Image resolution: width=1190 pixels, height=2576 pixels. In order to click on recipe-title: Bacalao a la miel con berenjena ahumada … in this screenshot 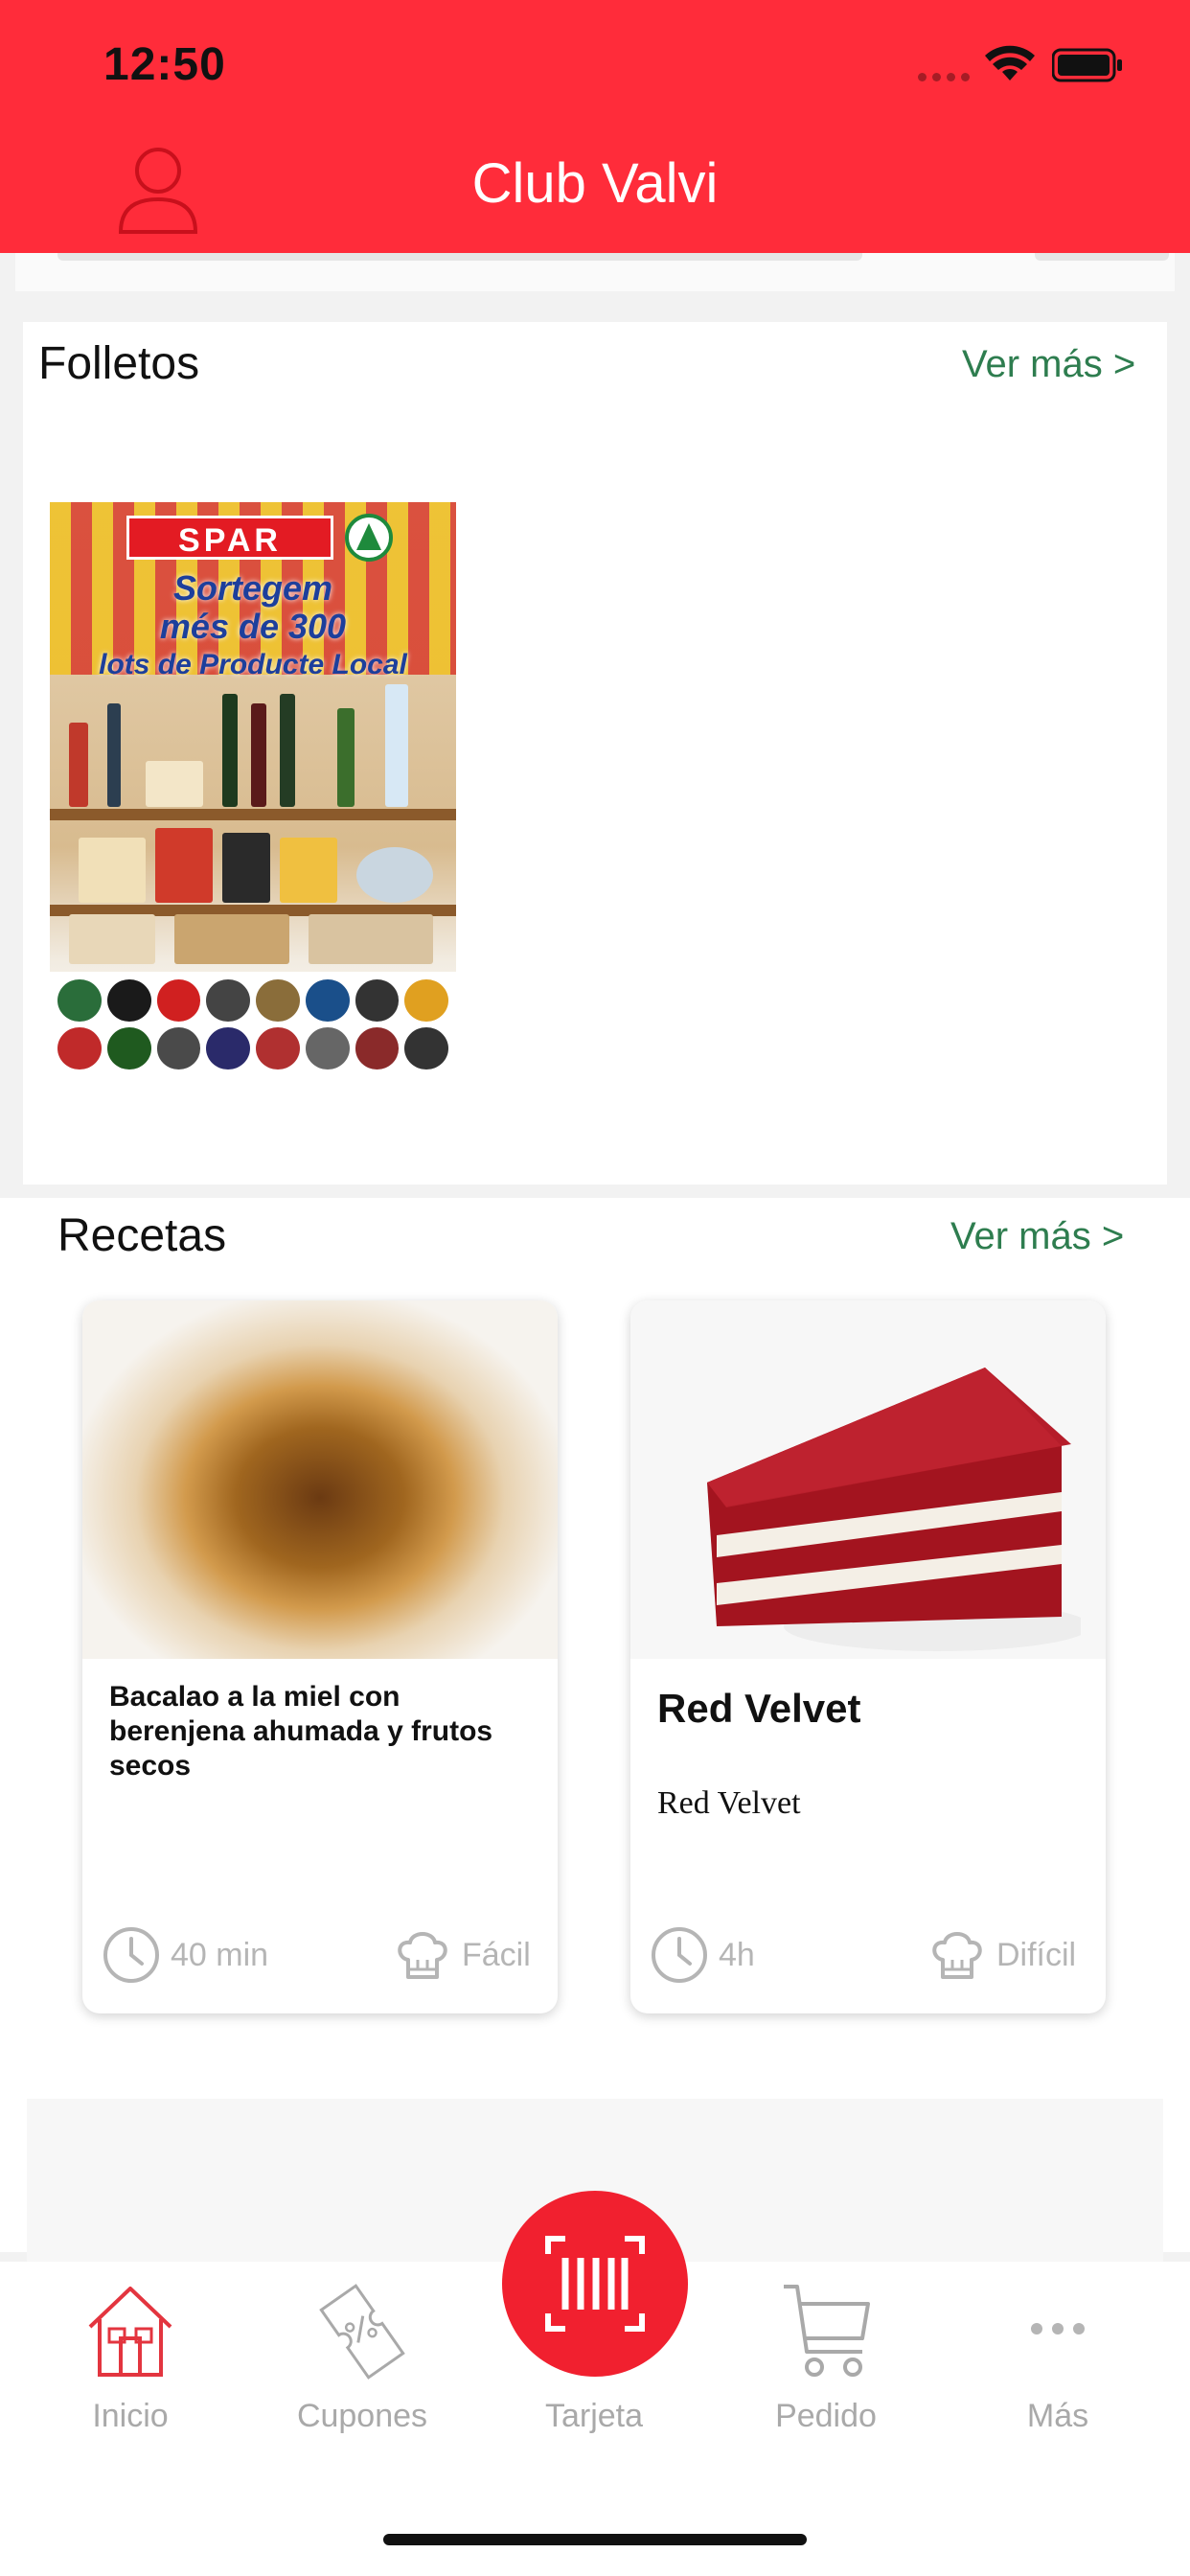, I will do `click(301, 1731)`.